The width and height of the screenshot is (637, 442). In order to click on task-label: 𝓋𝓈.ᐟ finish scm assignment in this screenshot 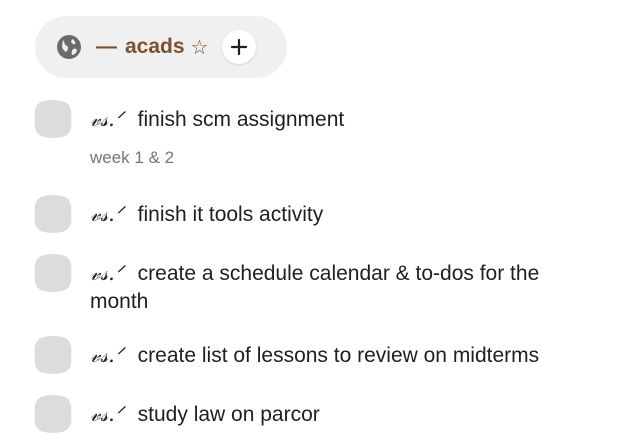, I will do `click(217, 119)`.